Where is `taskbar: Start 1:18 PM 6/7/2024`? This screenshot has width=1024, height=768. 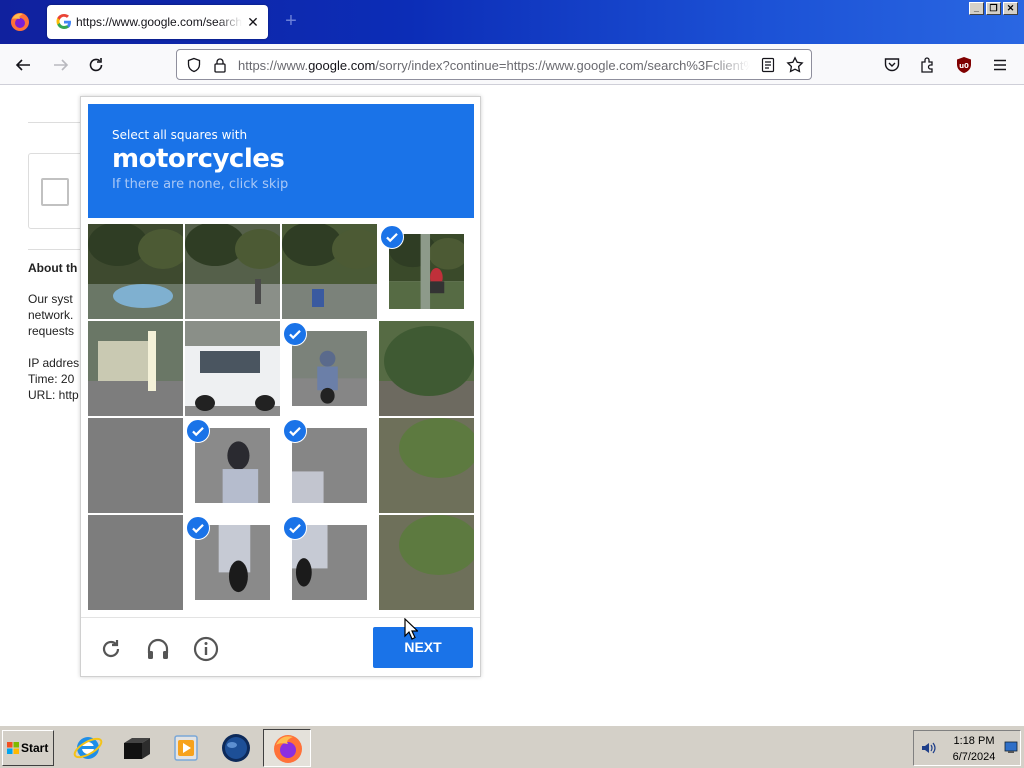
taskbar: Start 1:18 PM 6/7/2024 is located at coordinates (512, 746).